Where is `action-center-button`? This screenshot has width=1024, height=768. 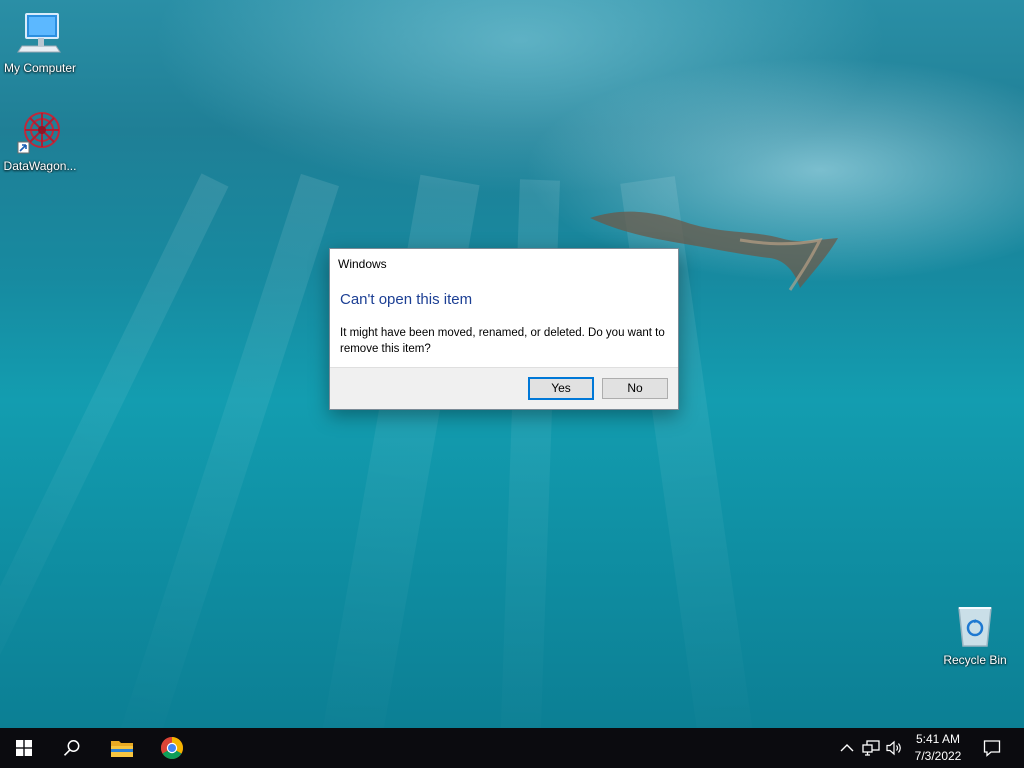 action-center-button is located at coordinates (992, 748).